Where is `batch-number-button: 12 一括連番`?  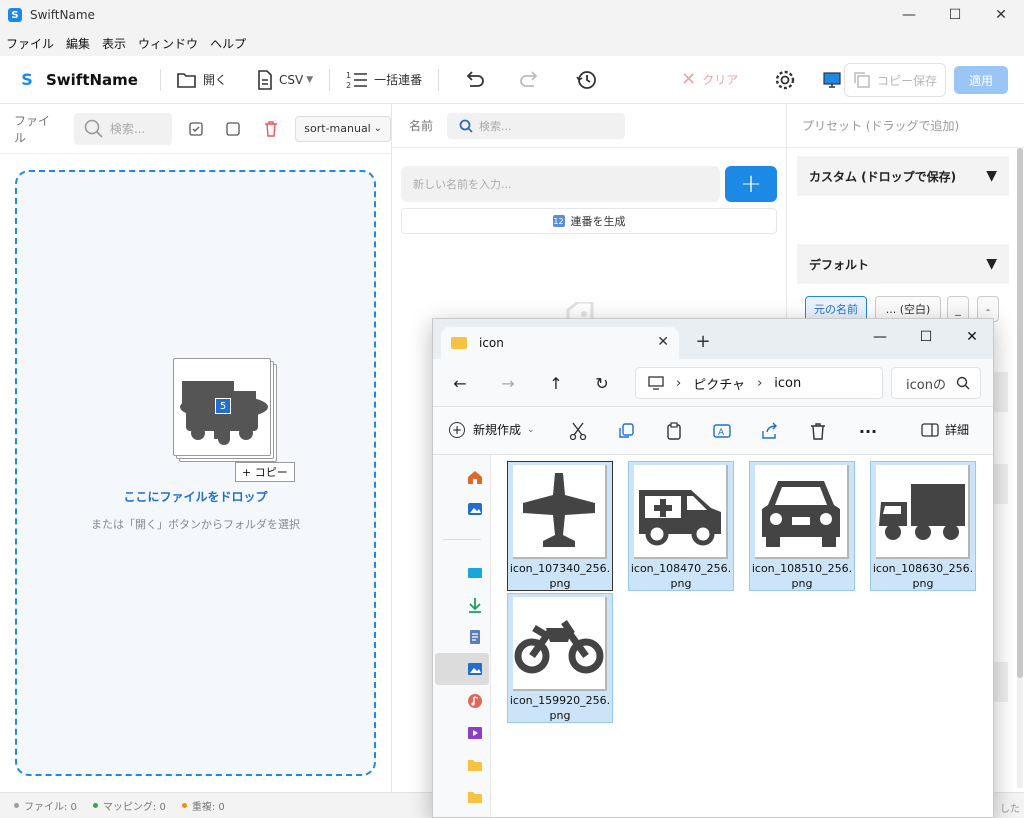
batch-number-button: 12 一括連番 is located at coordinates (384, 80).